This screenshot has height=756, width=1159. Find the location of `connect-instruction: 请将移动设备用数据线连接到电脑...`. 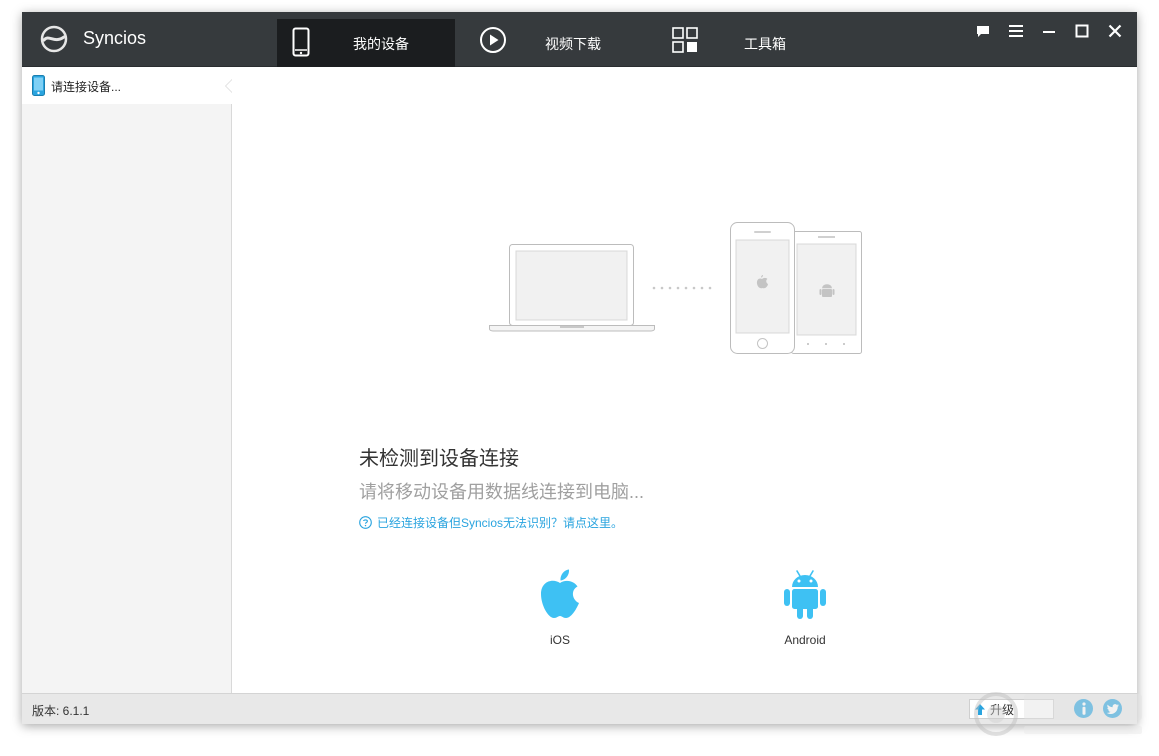

connect-instruction: 请将移动设备用数据线连接到电脑... is located at coordinates (502, 492).